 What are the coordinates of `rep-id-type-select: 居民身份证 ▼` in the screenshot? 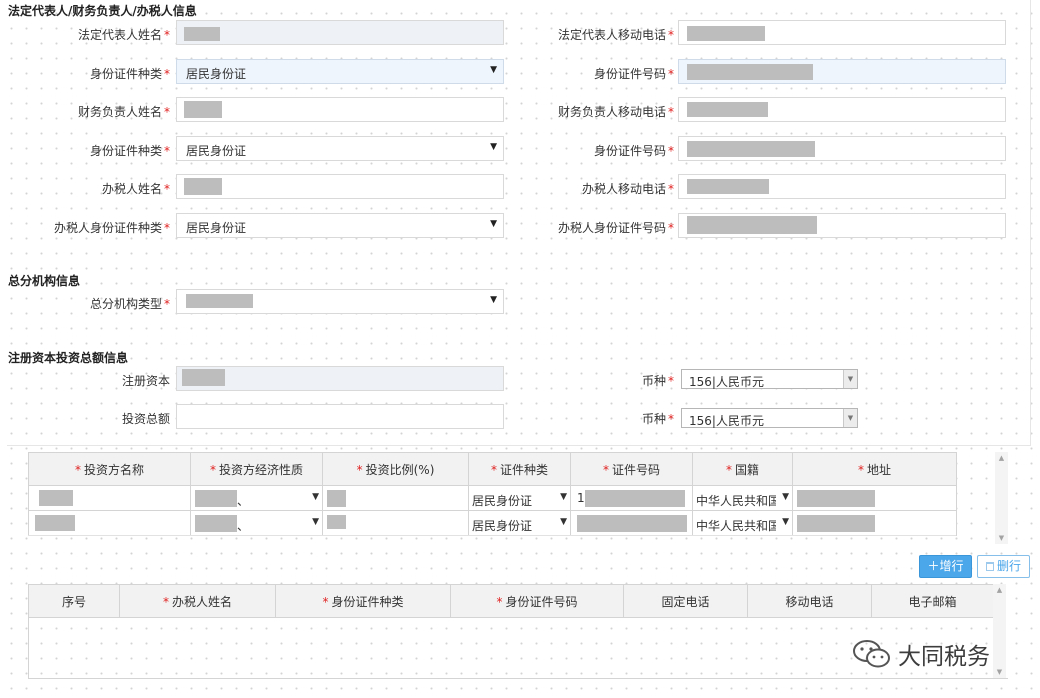 It's located at (340, 71).